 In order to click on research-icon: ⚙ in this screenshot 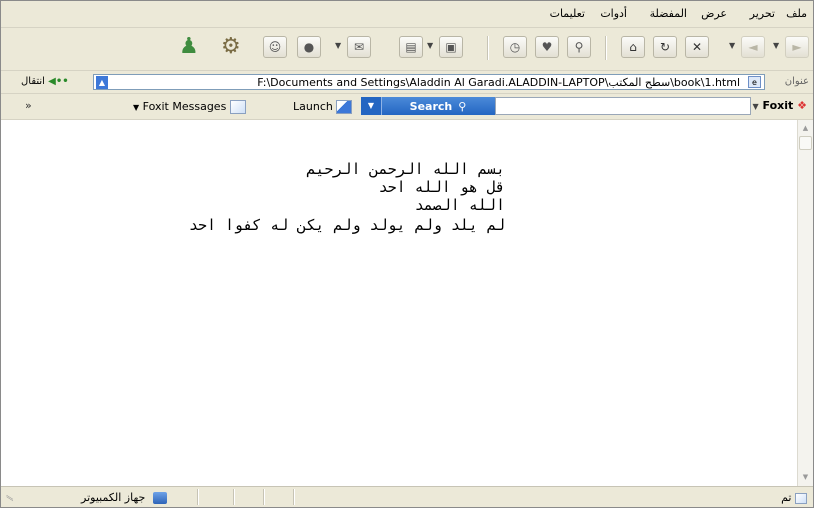, I will do `click(231, 47)`.